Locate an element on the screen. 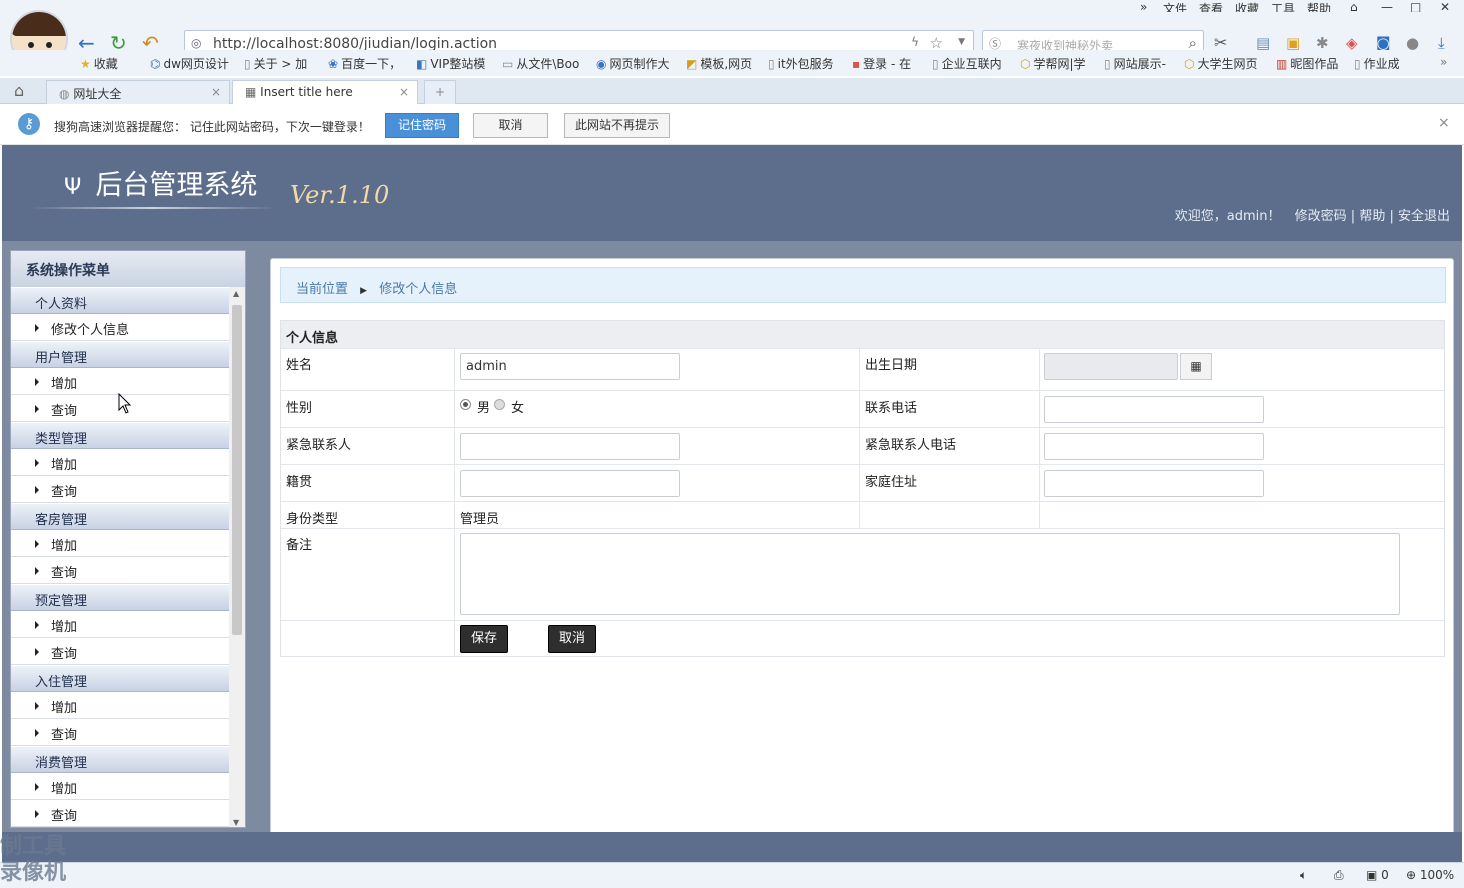 Image resolution: width=1464 pixels, height=888 pixels. name-input: admin is located at coordinates (570, 366).